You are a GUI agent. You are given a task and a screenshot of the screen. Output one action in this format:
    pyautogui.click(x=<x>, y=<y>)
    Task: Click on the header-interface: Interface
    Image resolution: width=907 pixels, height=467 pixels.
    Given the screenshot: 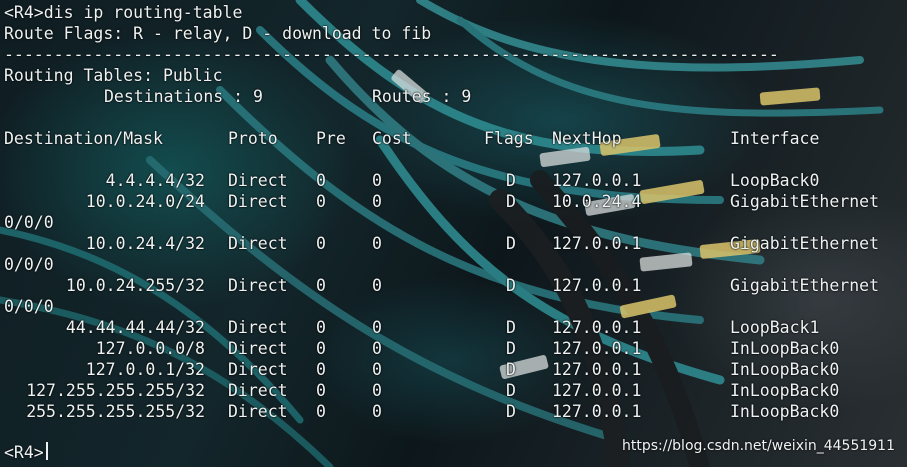 What is the action you would take?
    pyautogui.click(x=775, y=138)
    